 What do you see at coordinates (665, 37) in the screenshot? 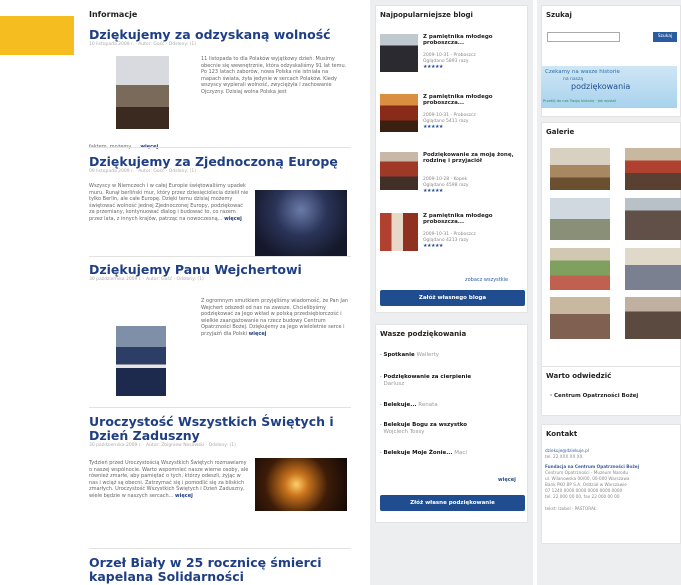
I see `search-button: Szukaj` at bounding box center [665, 37].